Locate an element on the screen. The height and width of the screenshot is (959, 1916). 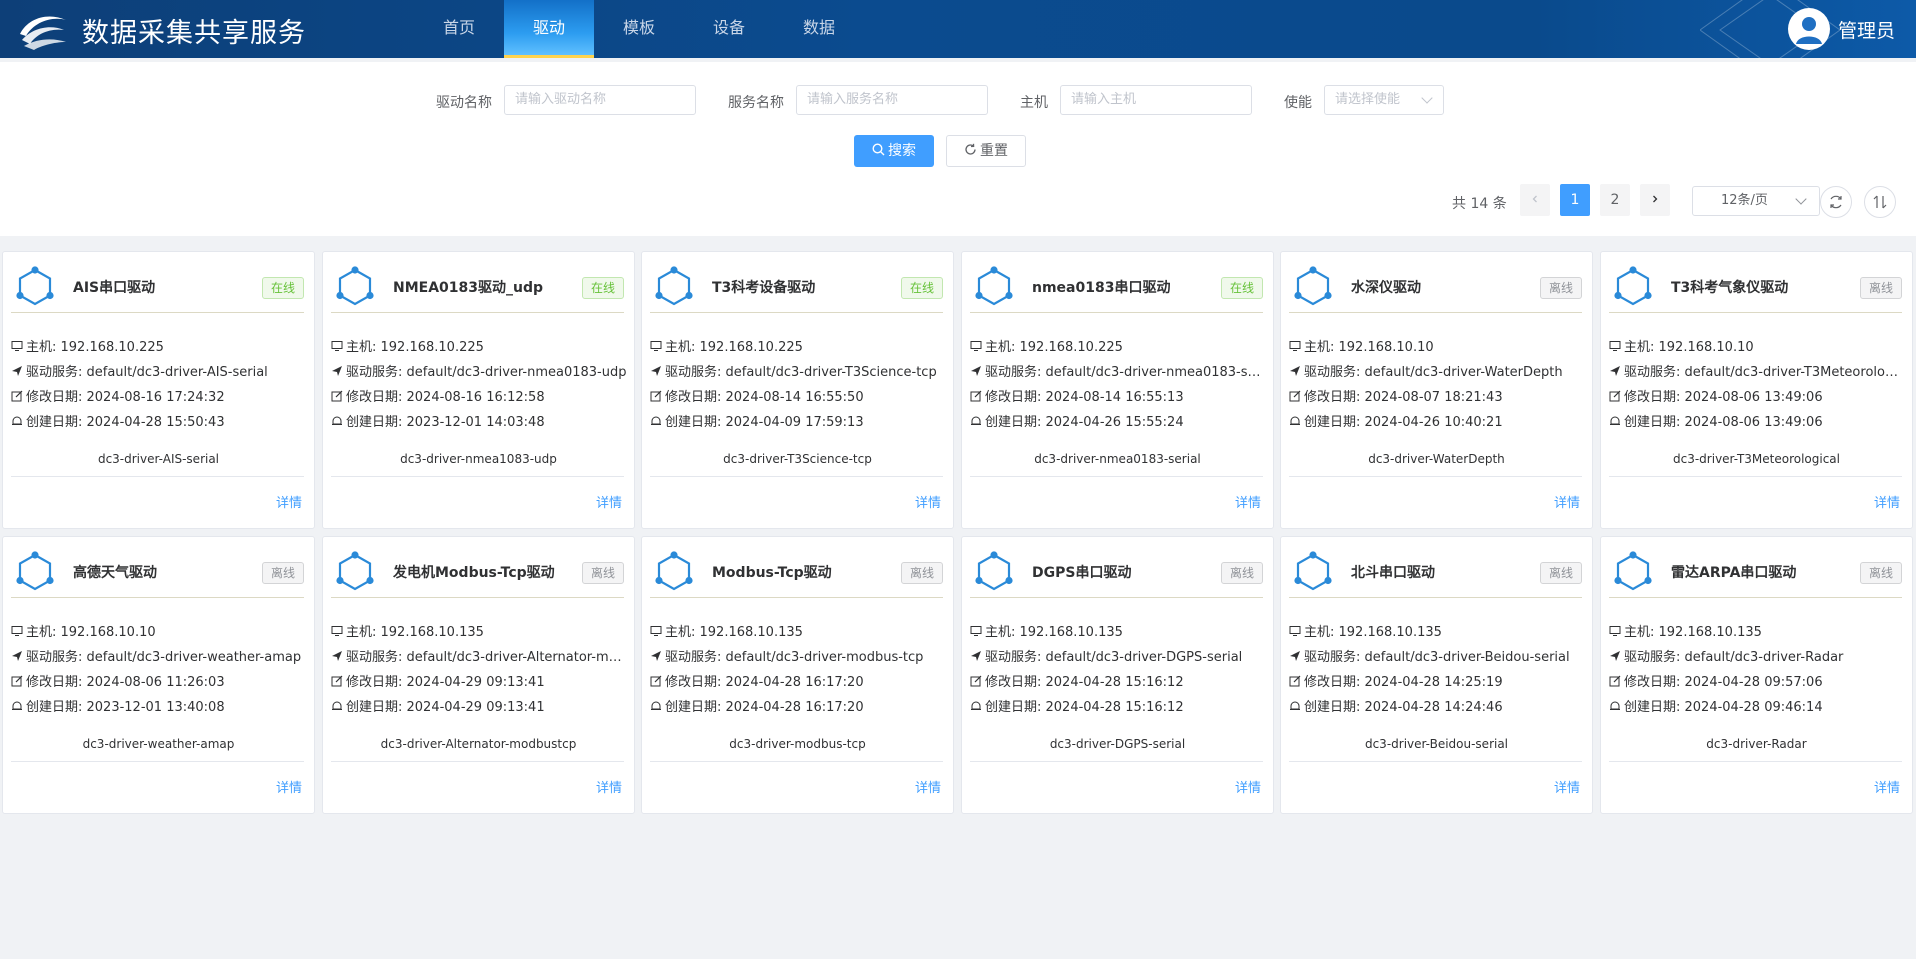
page-2-button: 2 is located at coordinates (1615, 200).